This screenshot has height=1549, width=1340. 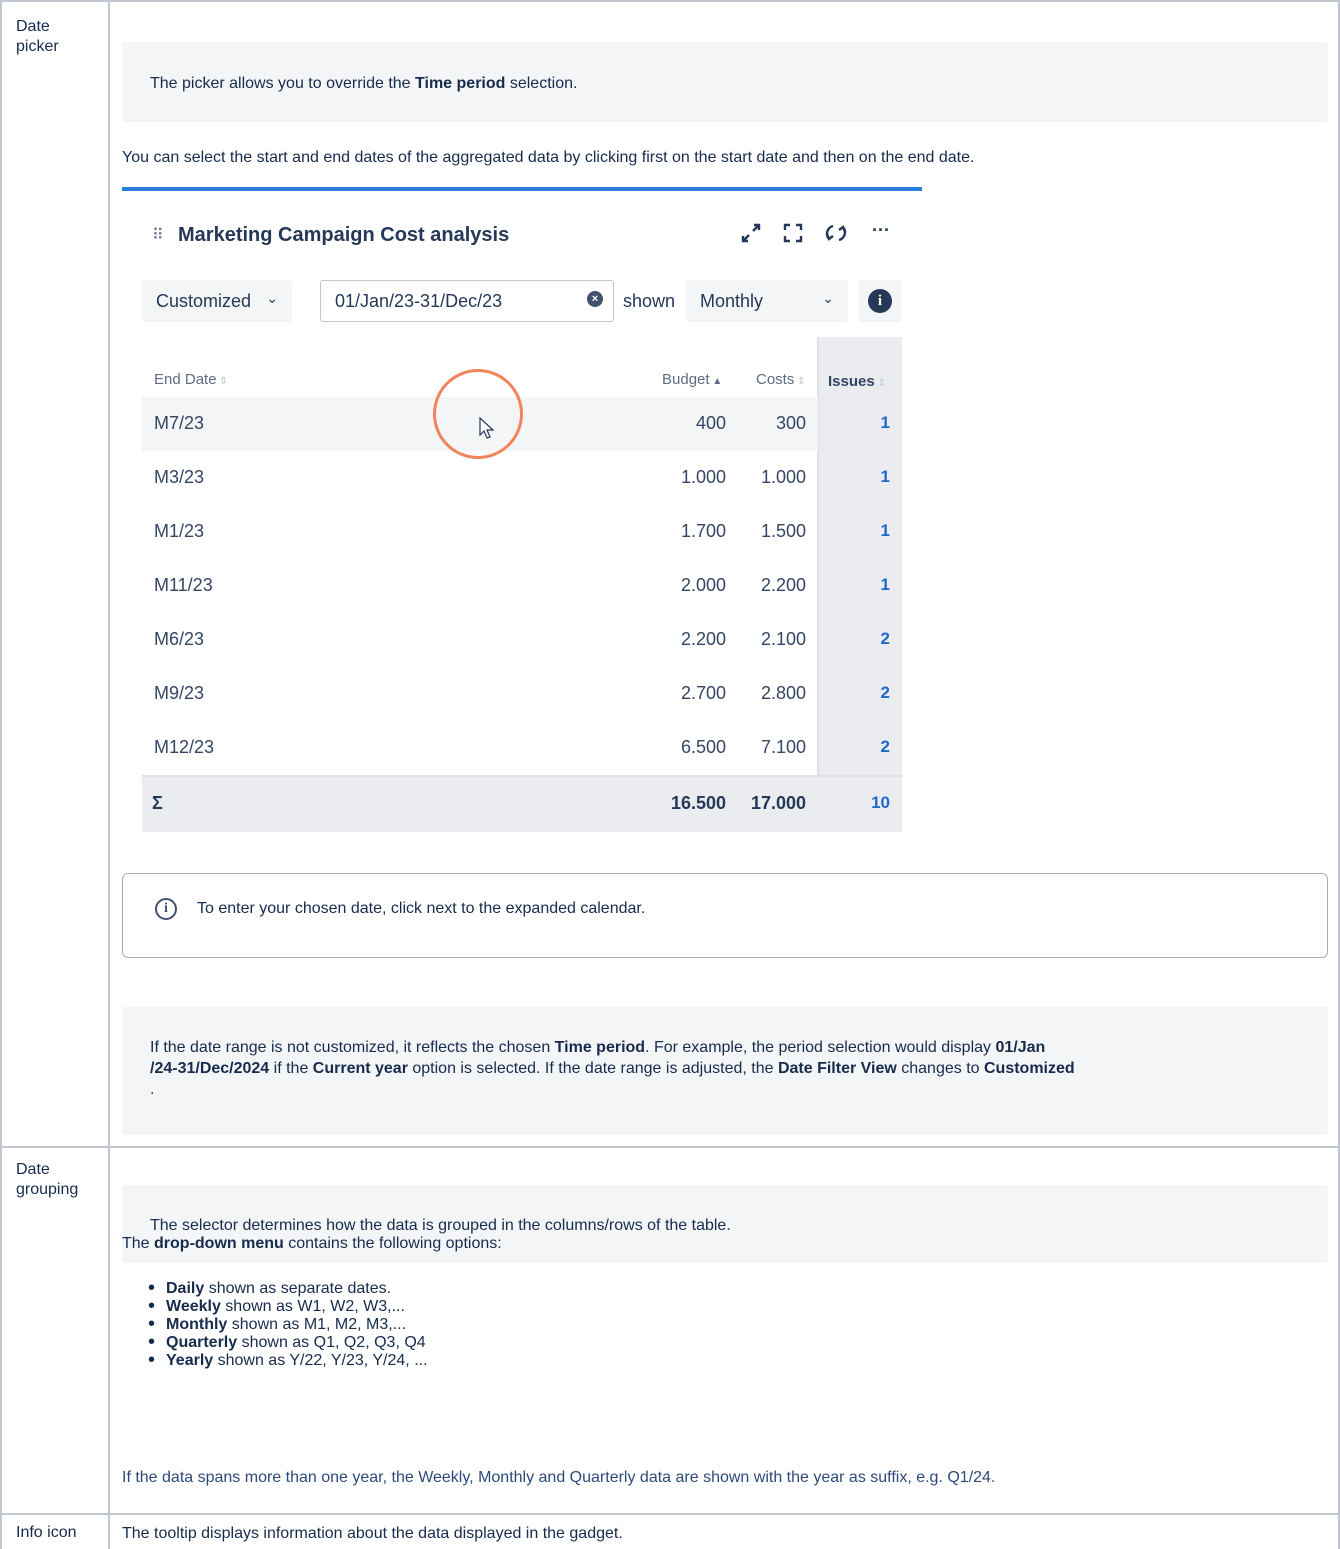 What do you see at coordinates (692, 379) in the screenshot?
I see `column-header-budget: Budget ▲` at bounding box center [692, 379].